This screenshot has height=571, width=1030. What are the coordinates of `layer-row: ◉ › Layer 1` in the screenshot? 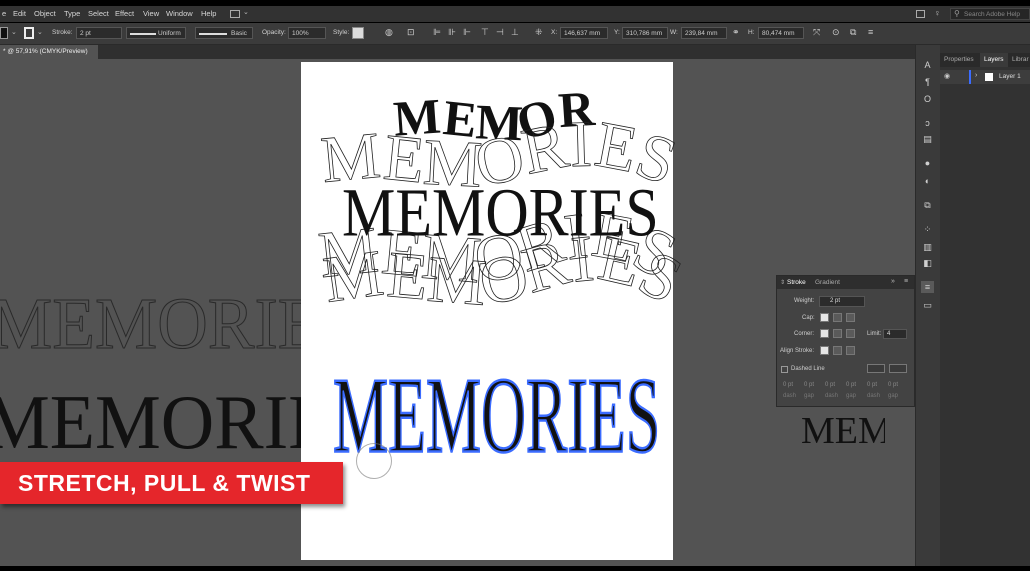 It's located at (985, 77).